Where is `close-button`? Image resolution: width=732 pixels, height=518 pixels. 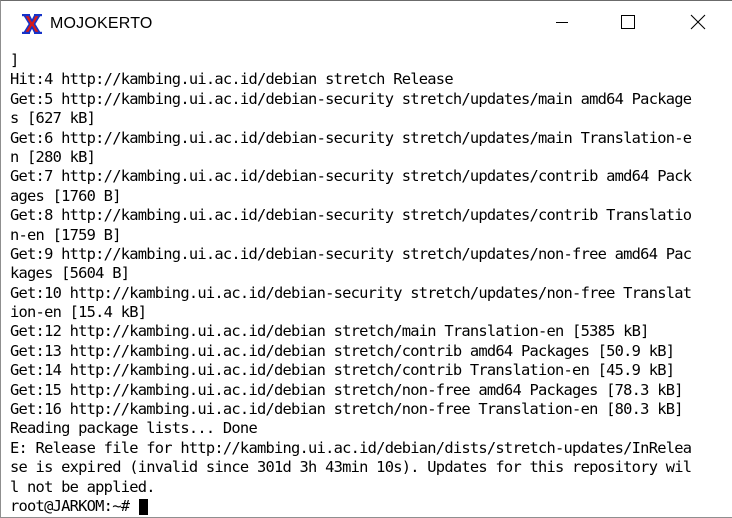 close-button is located at coordinates (698, 24).